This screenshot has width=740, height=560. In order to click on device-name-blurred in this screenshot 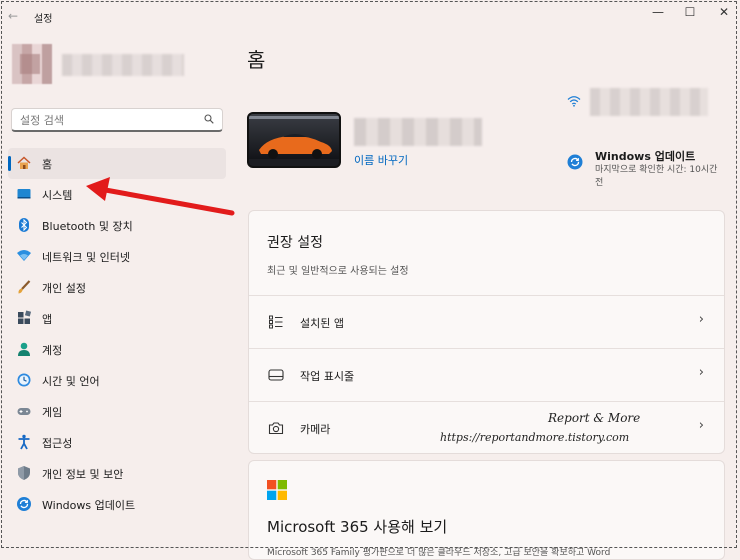, I will do `click(418, 132)`.